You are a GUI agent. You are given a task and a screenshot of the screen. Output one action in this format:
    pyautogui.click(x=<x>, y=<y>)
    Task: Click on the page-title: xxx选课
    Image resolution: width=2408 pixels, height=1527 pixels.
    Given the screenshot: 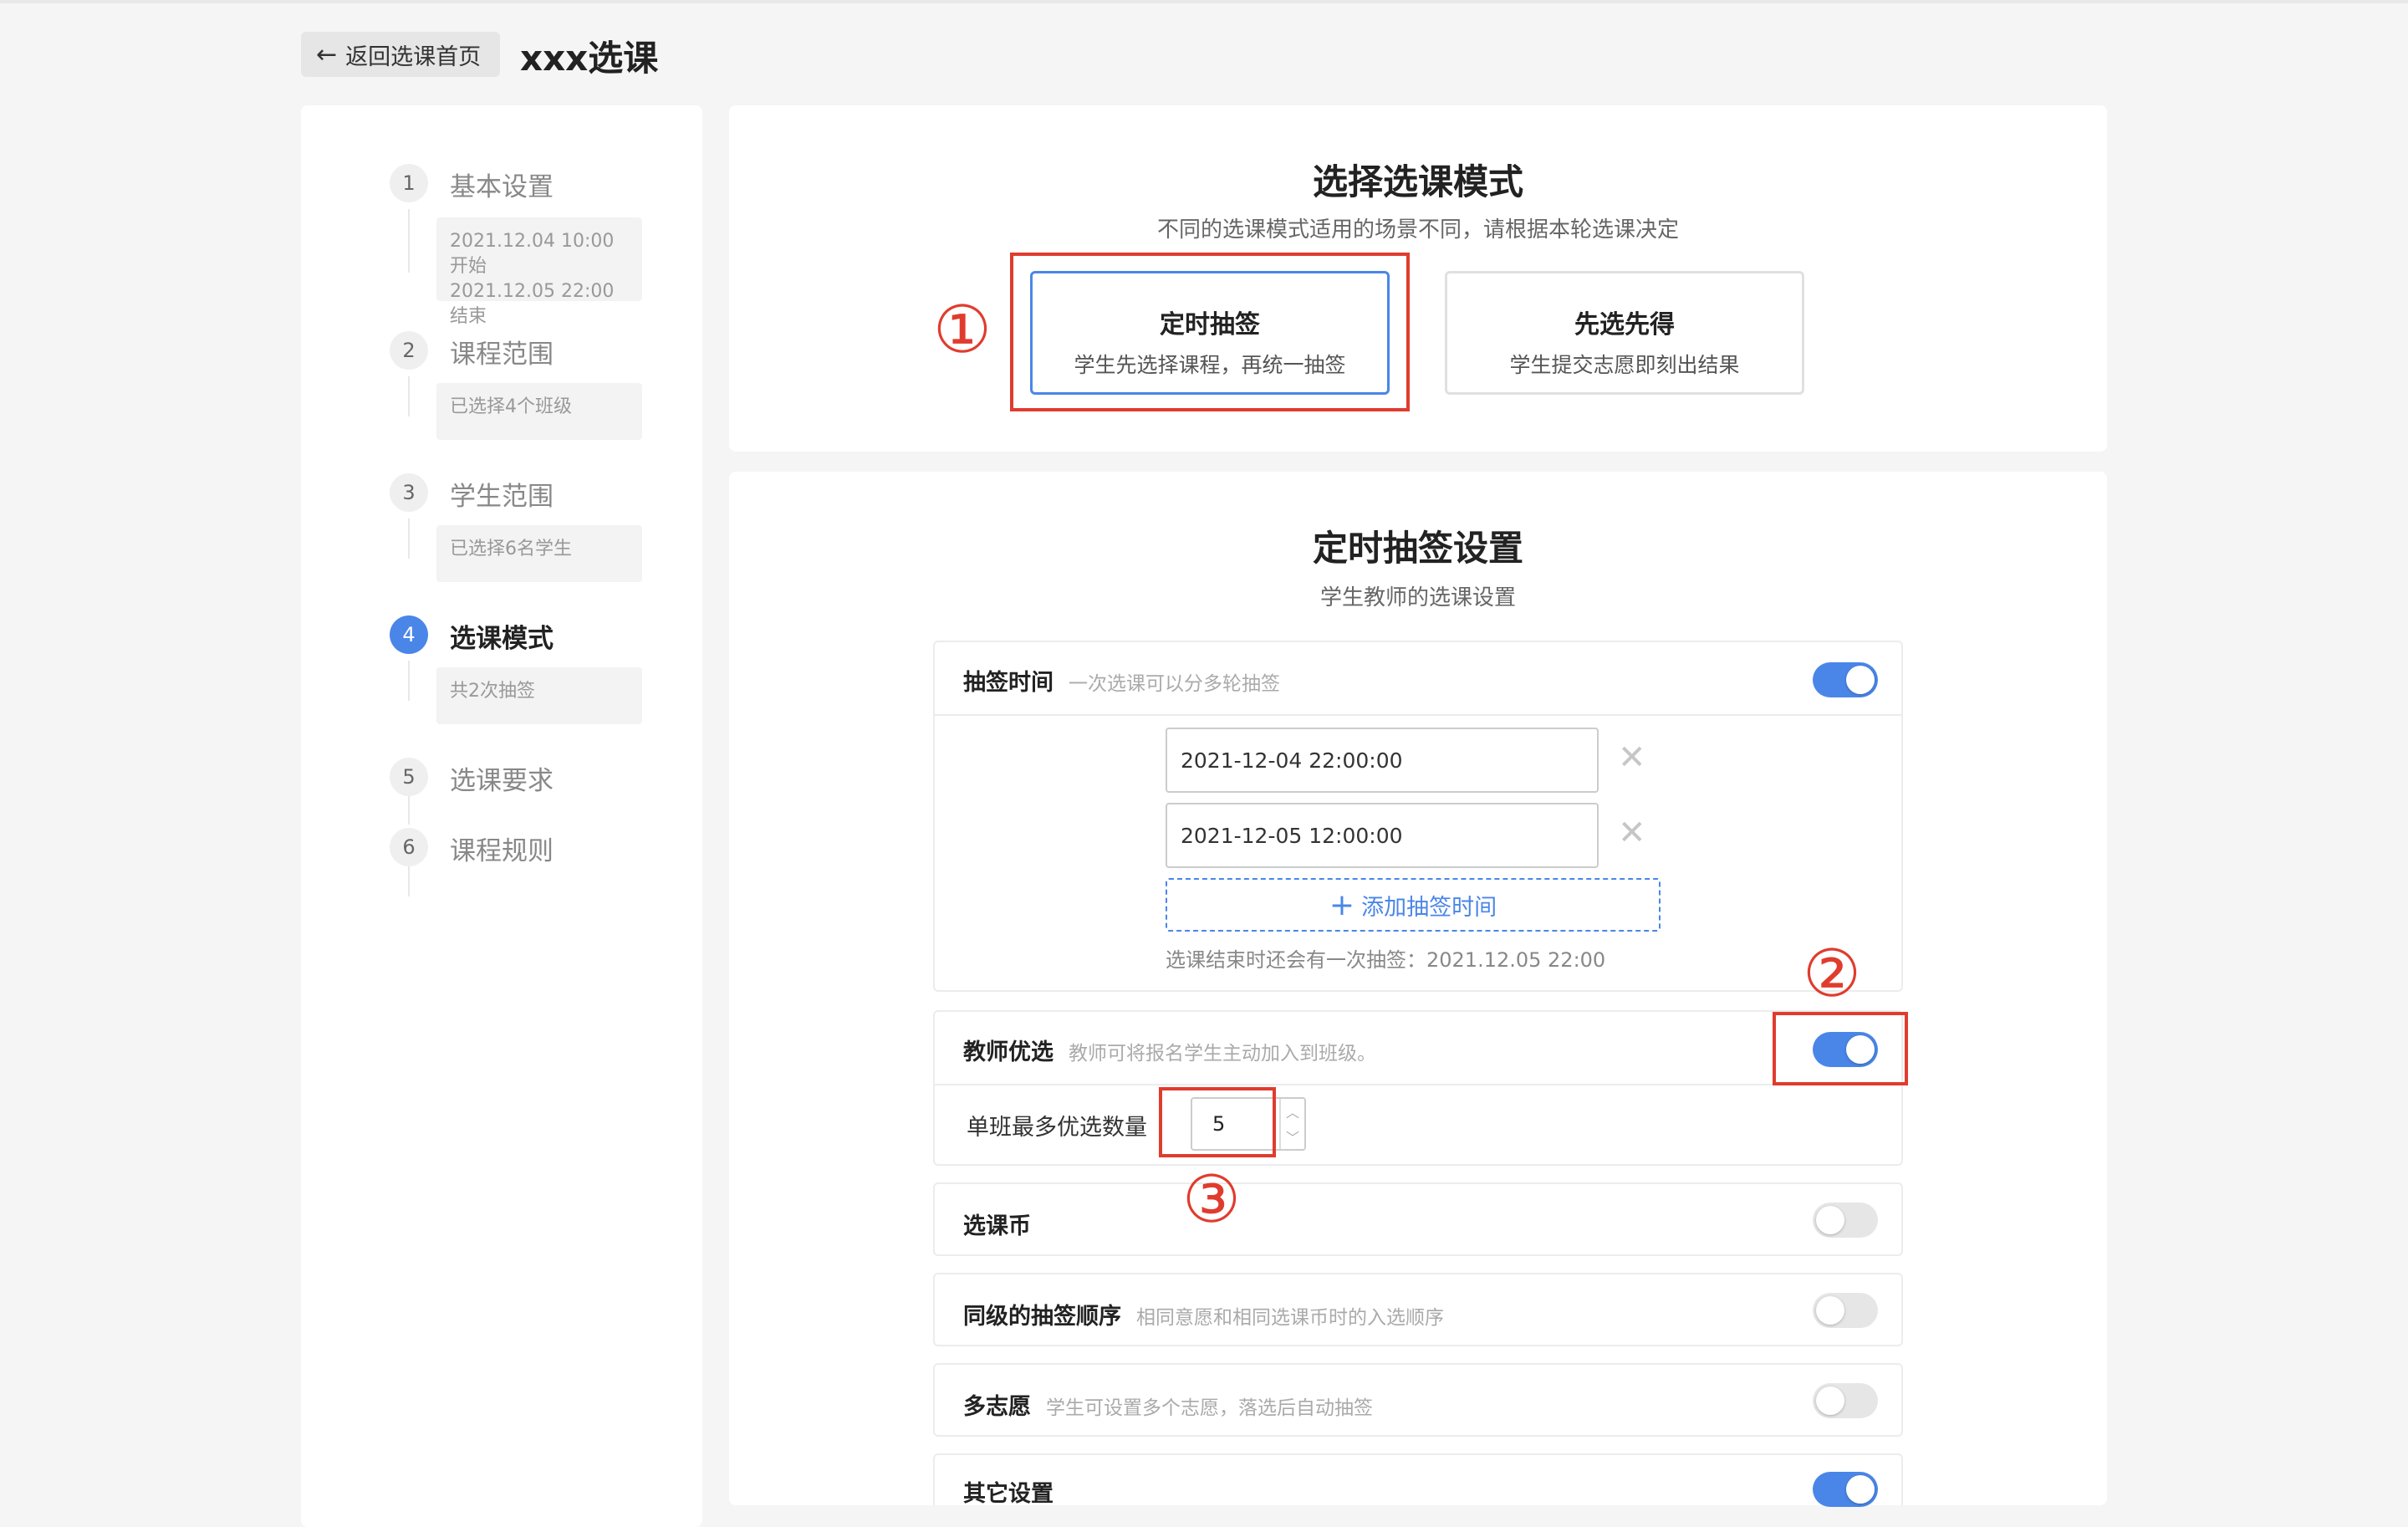 What is the action you would take?
    pyautogui.click(x=589, y=58)
    